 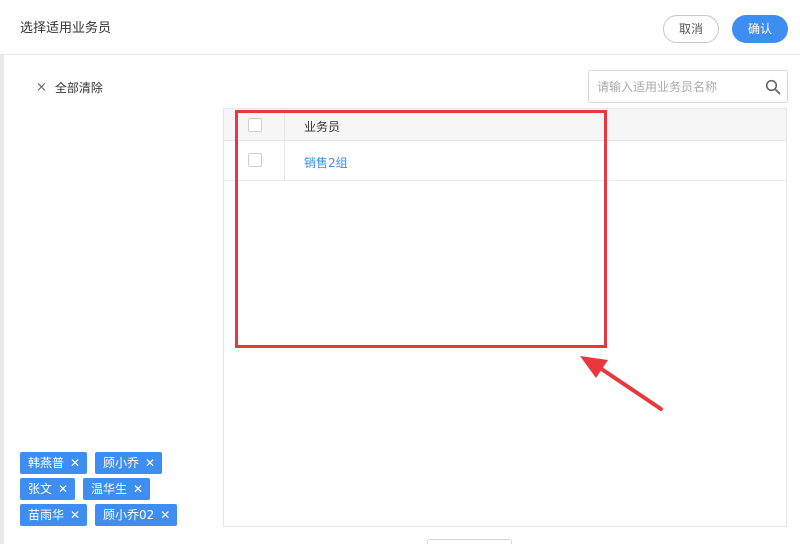 What do you see at coordinates (66, 28) in the screenshot?
I see `dialog-title: 选择适用业务员` at bounding box center [66, 28].